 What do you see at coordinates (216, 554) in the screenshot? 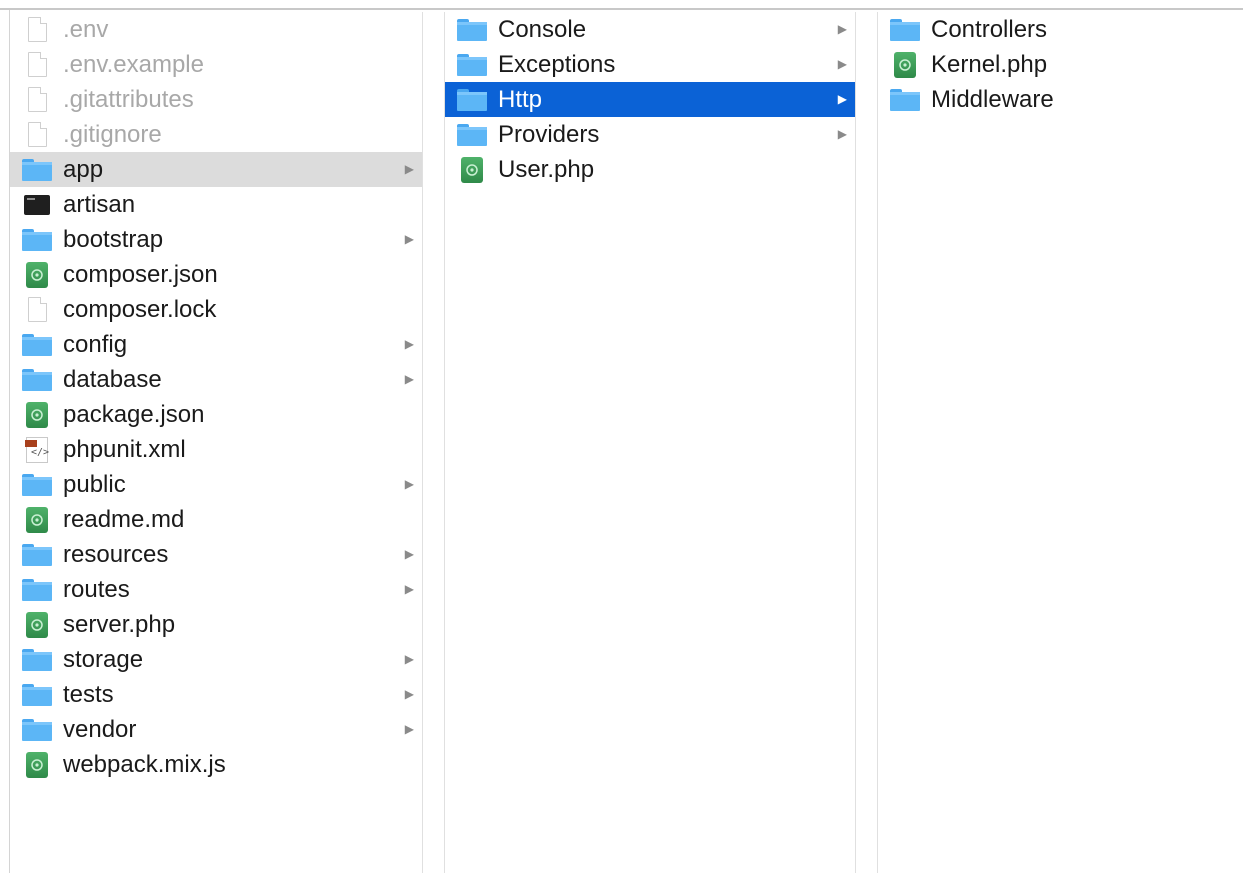
I see `list-item-resources: resources ▶` at bounding box center [216, 554].